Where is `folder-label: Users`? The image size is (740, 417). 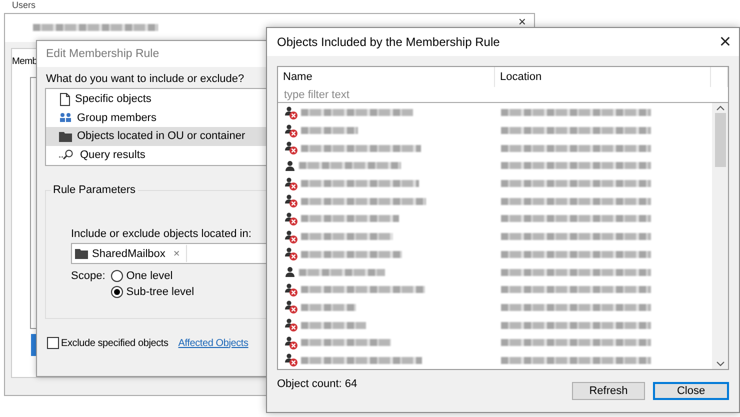 folder-label: Users is located at coordinates (24, 5).